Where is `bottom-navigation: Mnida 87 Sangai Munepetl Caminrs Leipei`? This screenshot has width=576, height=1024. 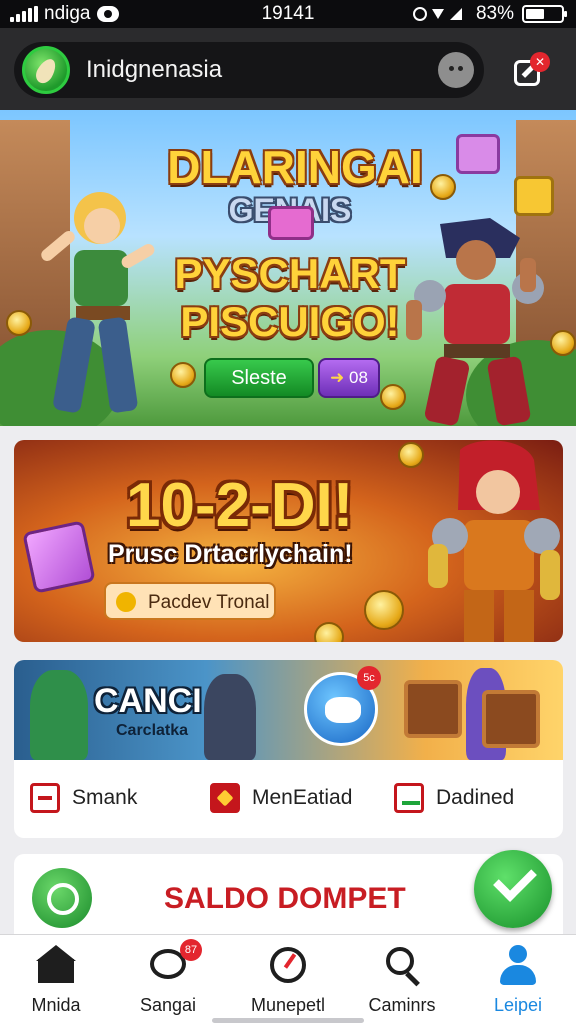
bottom-navigation: Mnida 87 Sangai Munepetl Caminrs Leipei is located at coordinates (288, 979).